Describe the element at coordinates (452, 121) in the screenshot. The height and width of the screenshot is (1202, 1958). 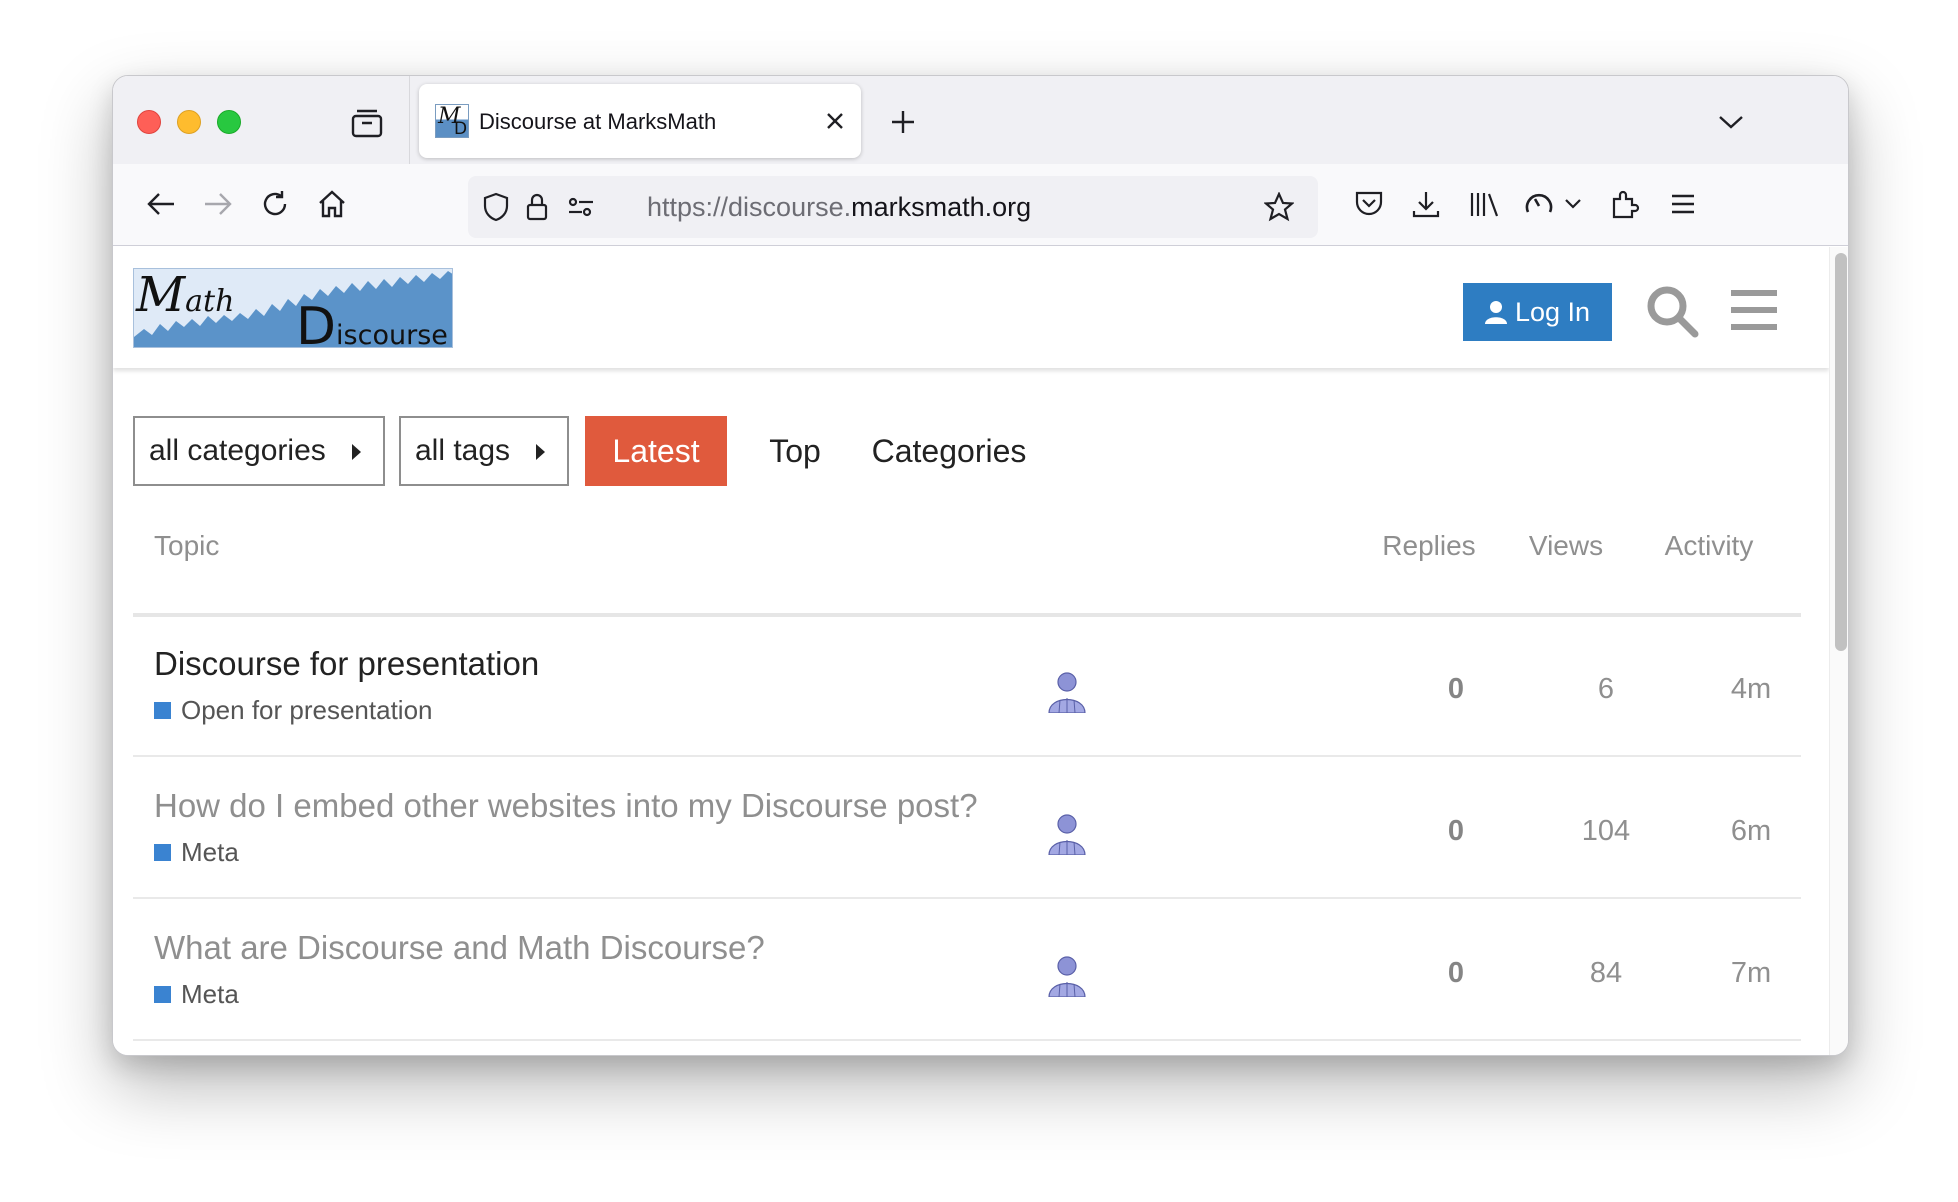
I see `favicon: M D` at that location.